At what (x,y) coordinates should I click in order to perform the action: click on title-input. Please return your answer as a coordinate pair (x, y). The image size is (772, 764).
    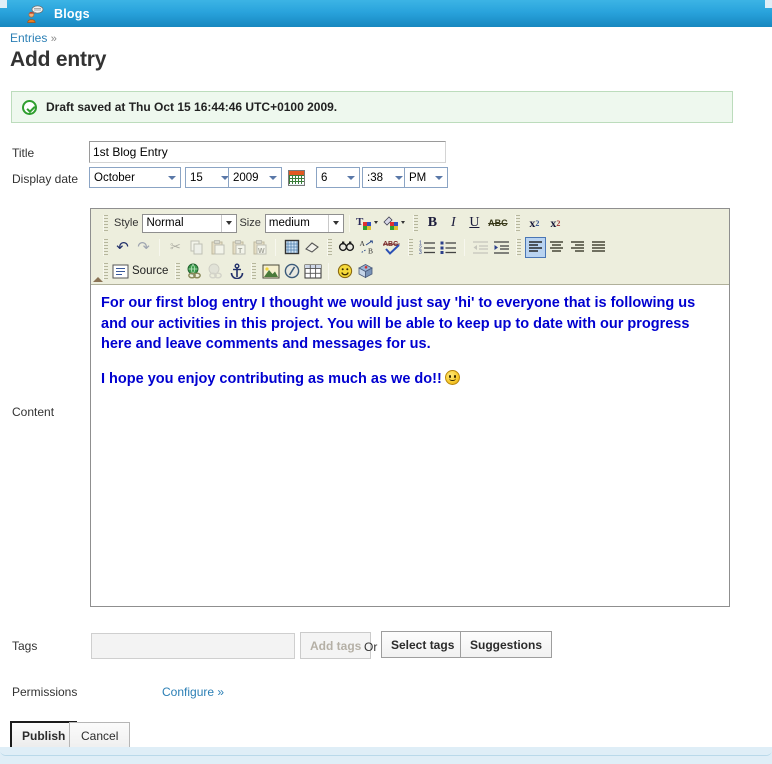
    Looking at the image, I should click on (267, 152).